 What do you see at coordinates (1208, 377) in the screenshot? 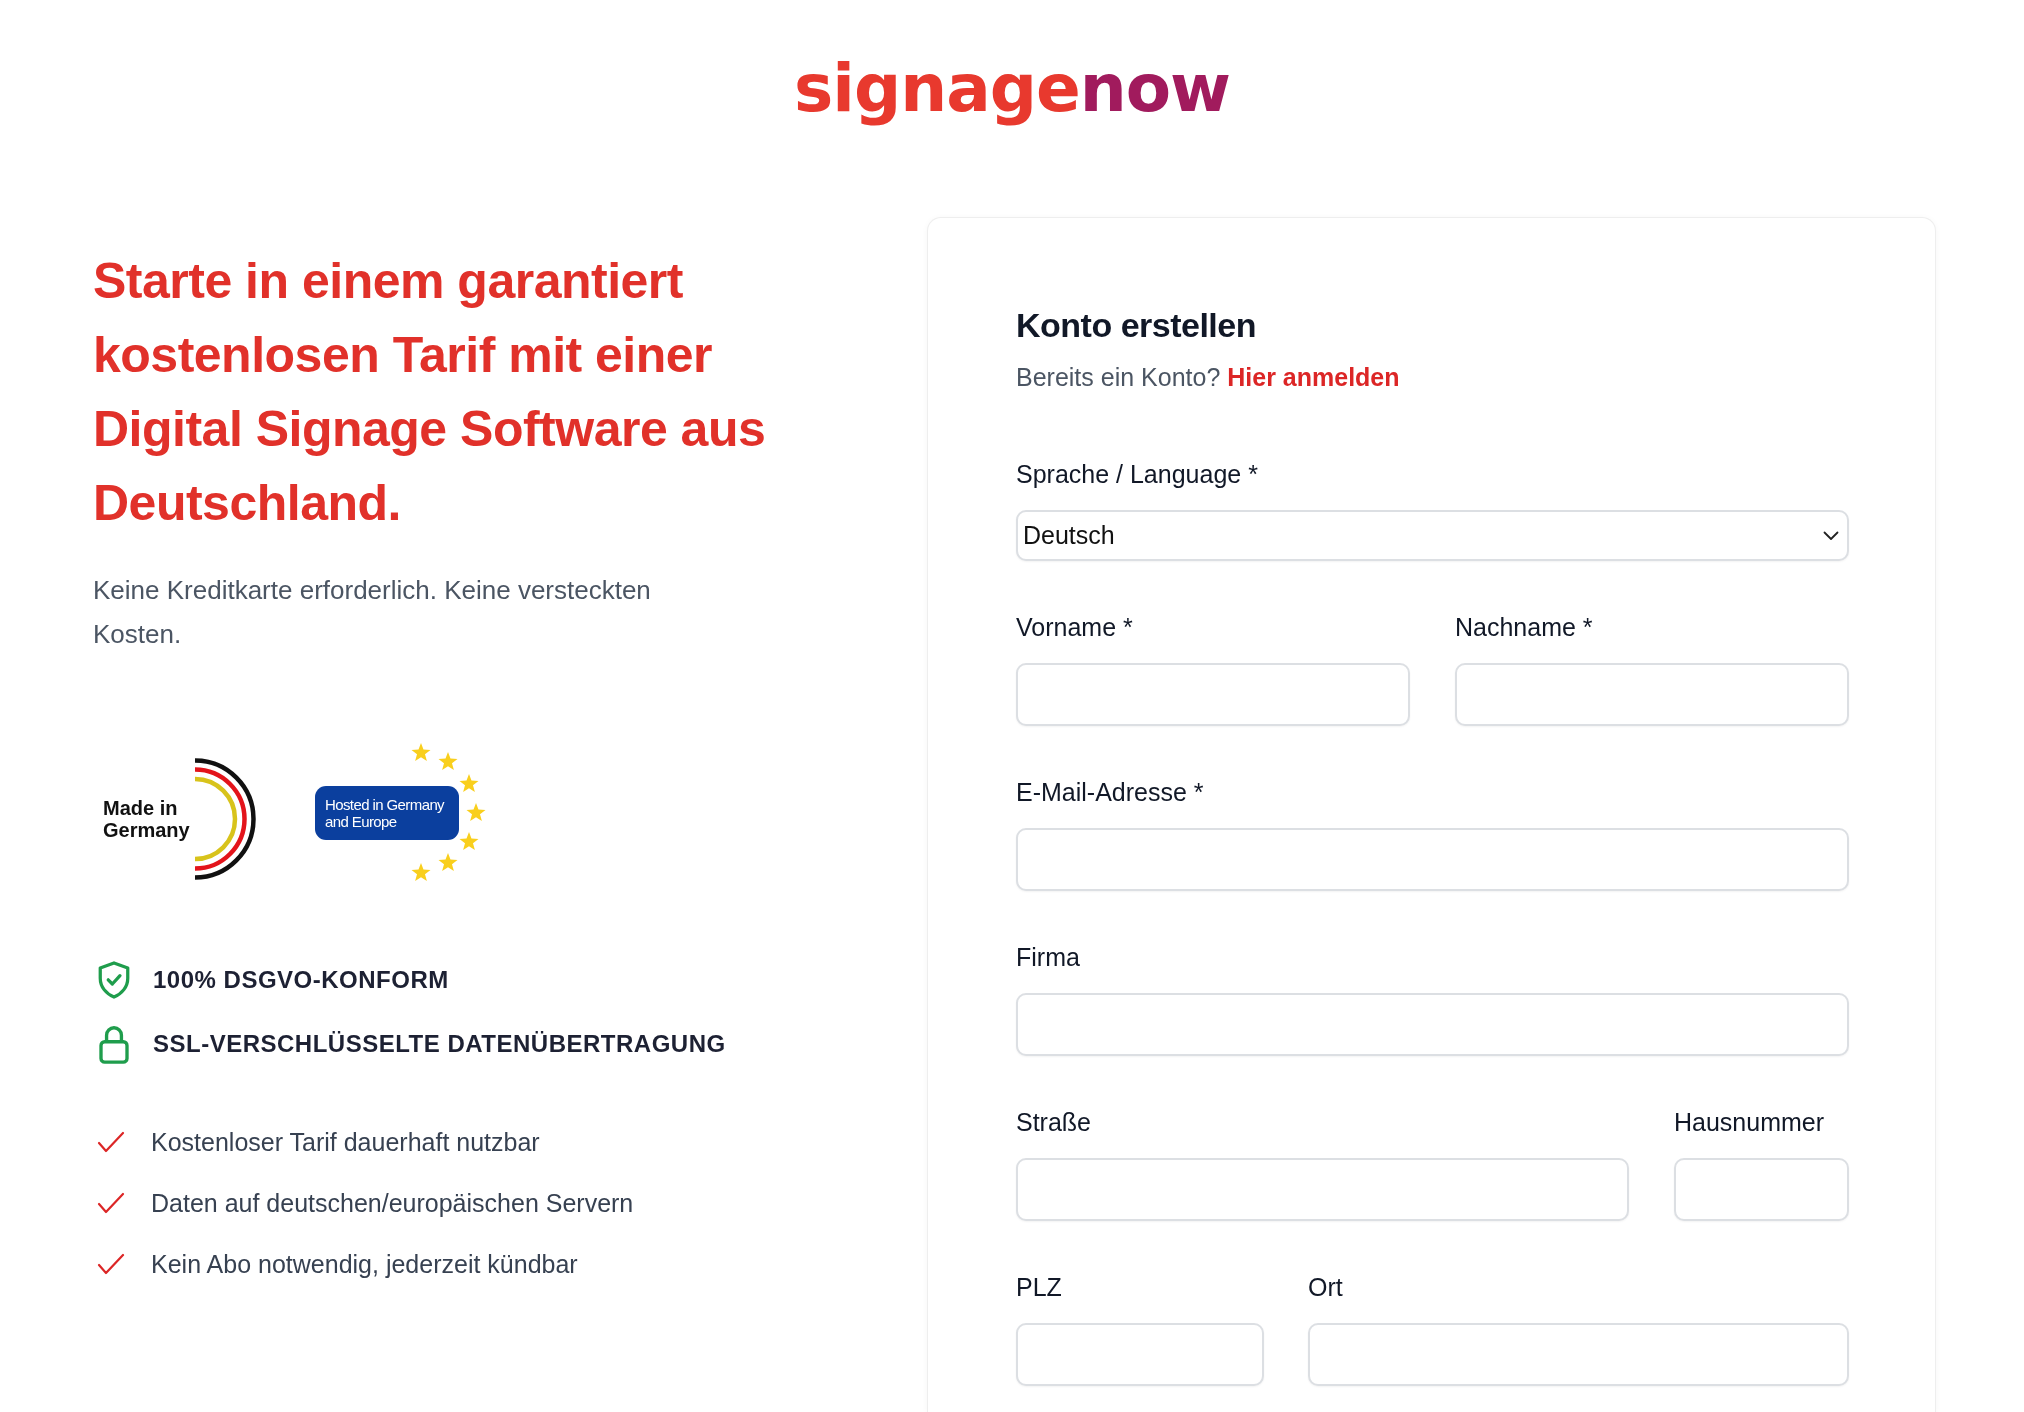
I see `login-prompt: Bereits ein Konto? Hier anmelden` at bounding box center [1208, 377].